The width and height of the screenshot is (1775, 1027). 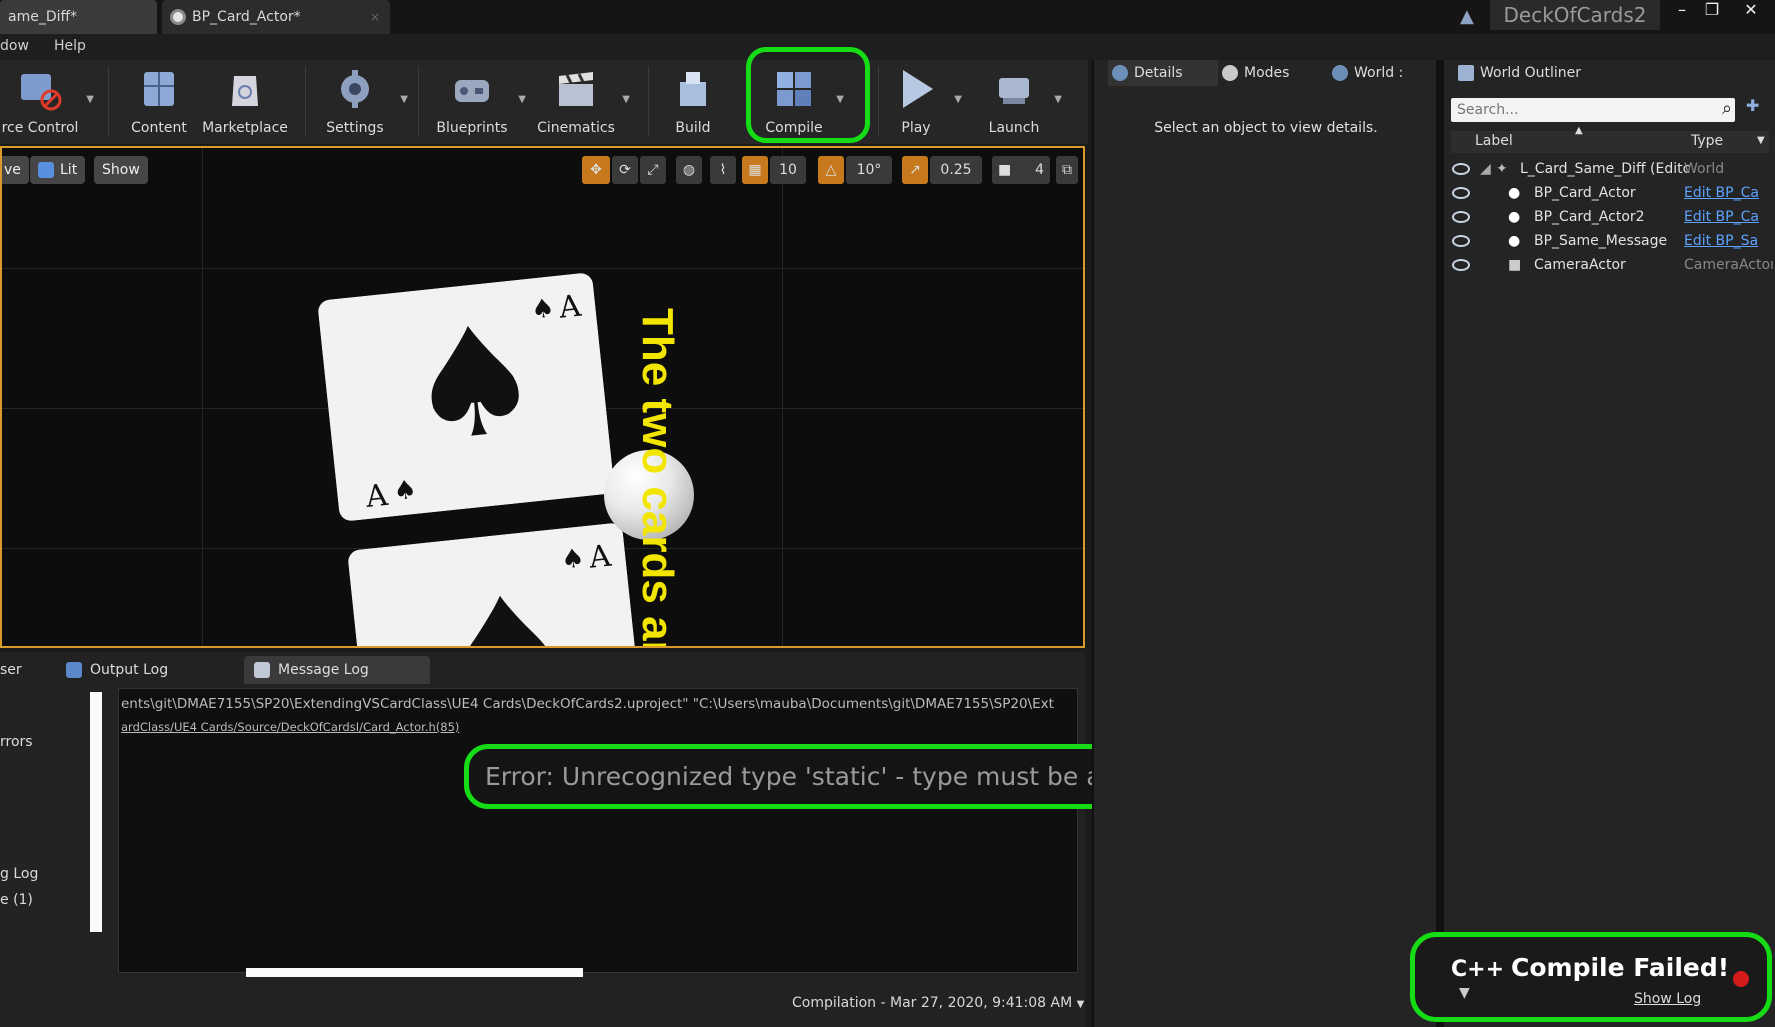 What do you see at coordinates (1682, 11) in the screenshot?
I see `minimize-icon: –` at bounding box center [1682, 11].